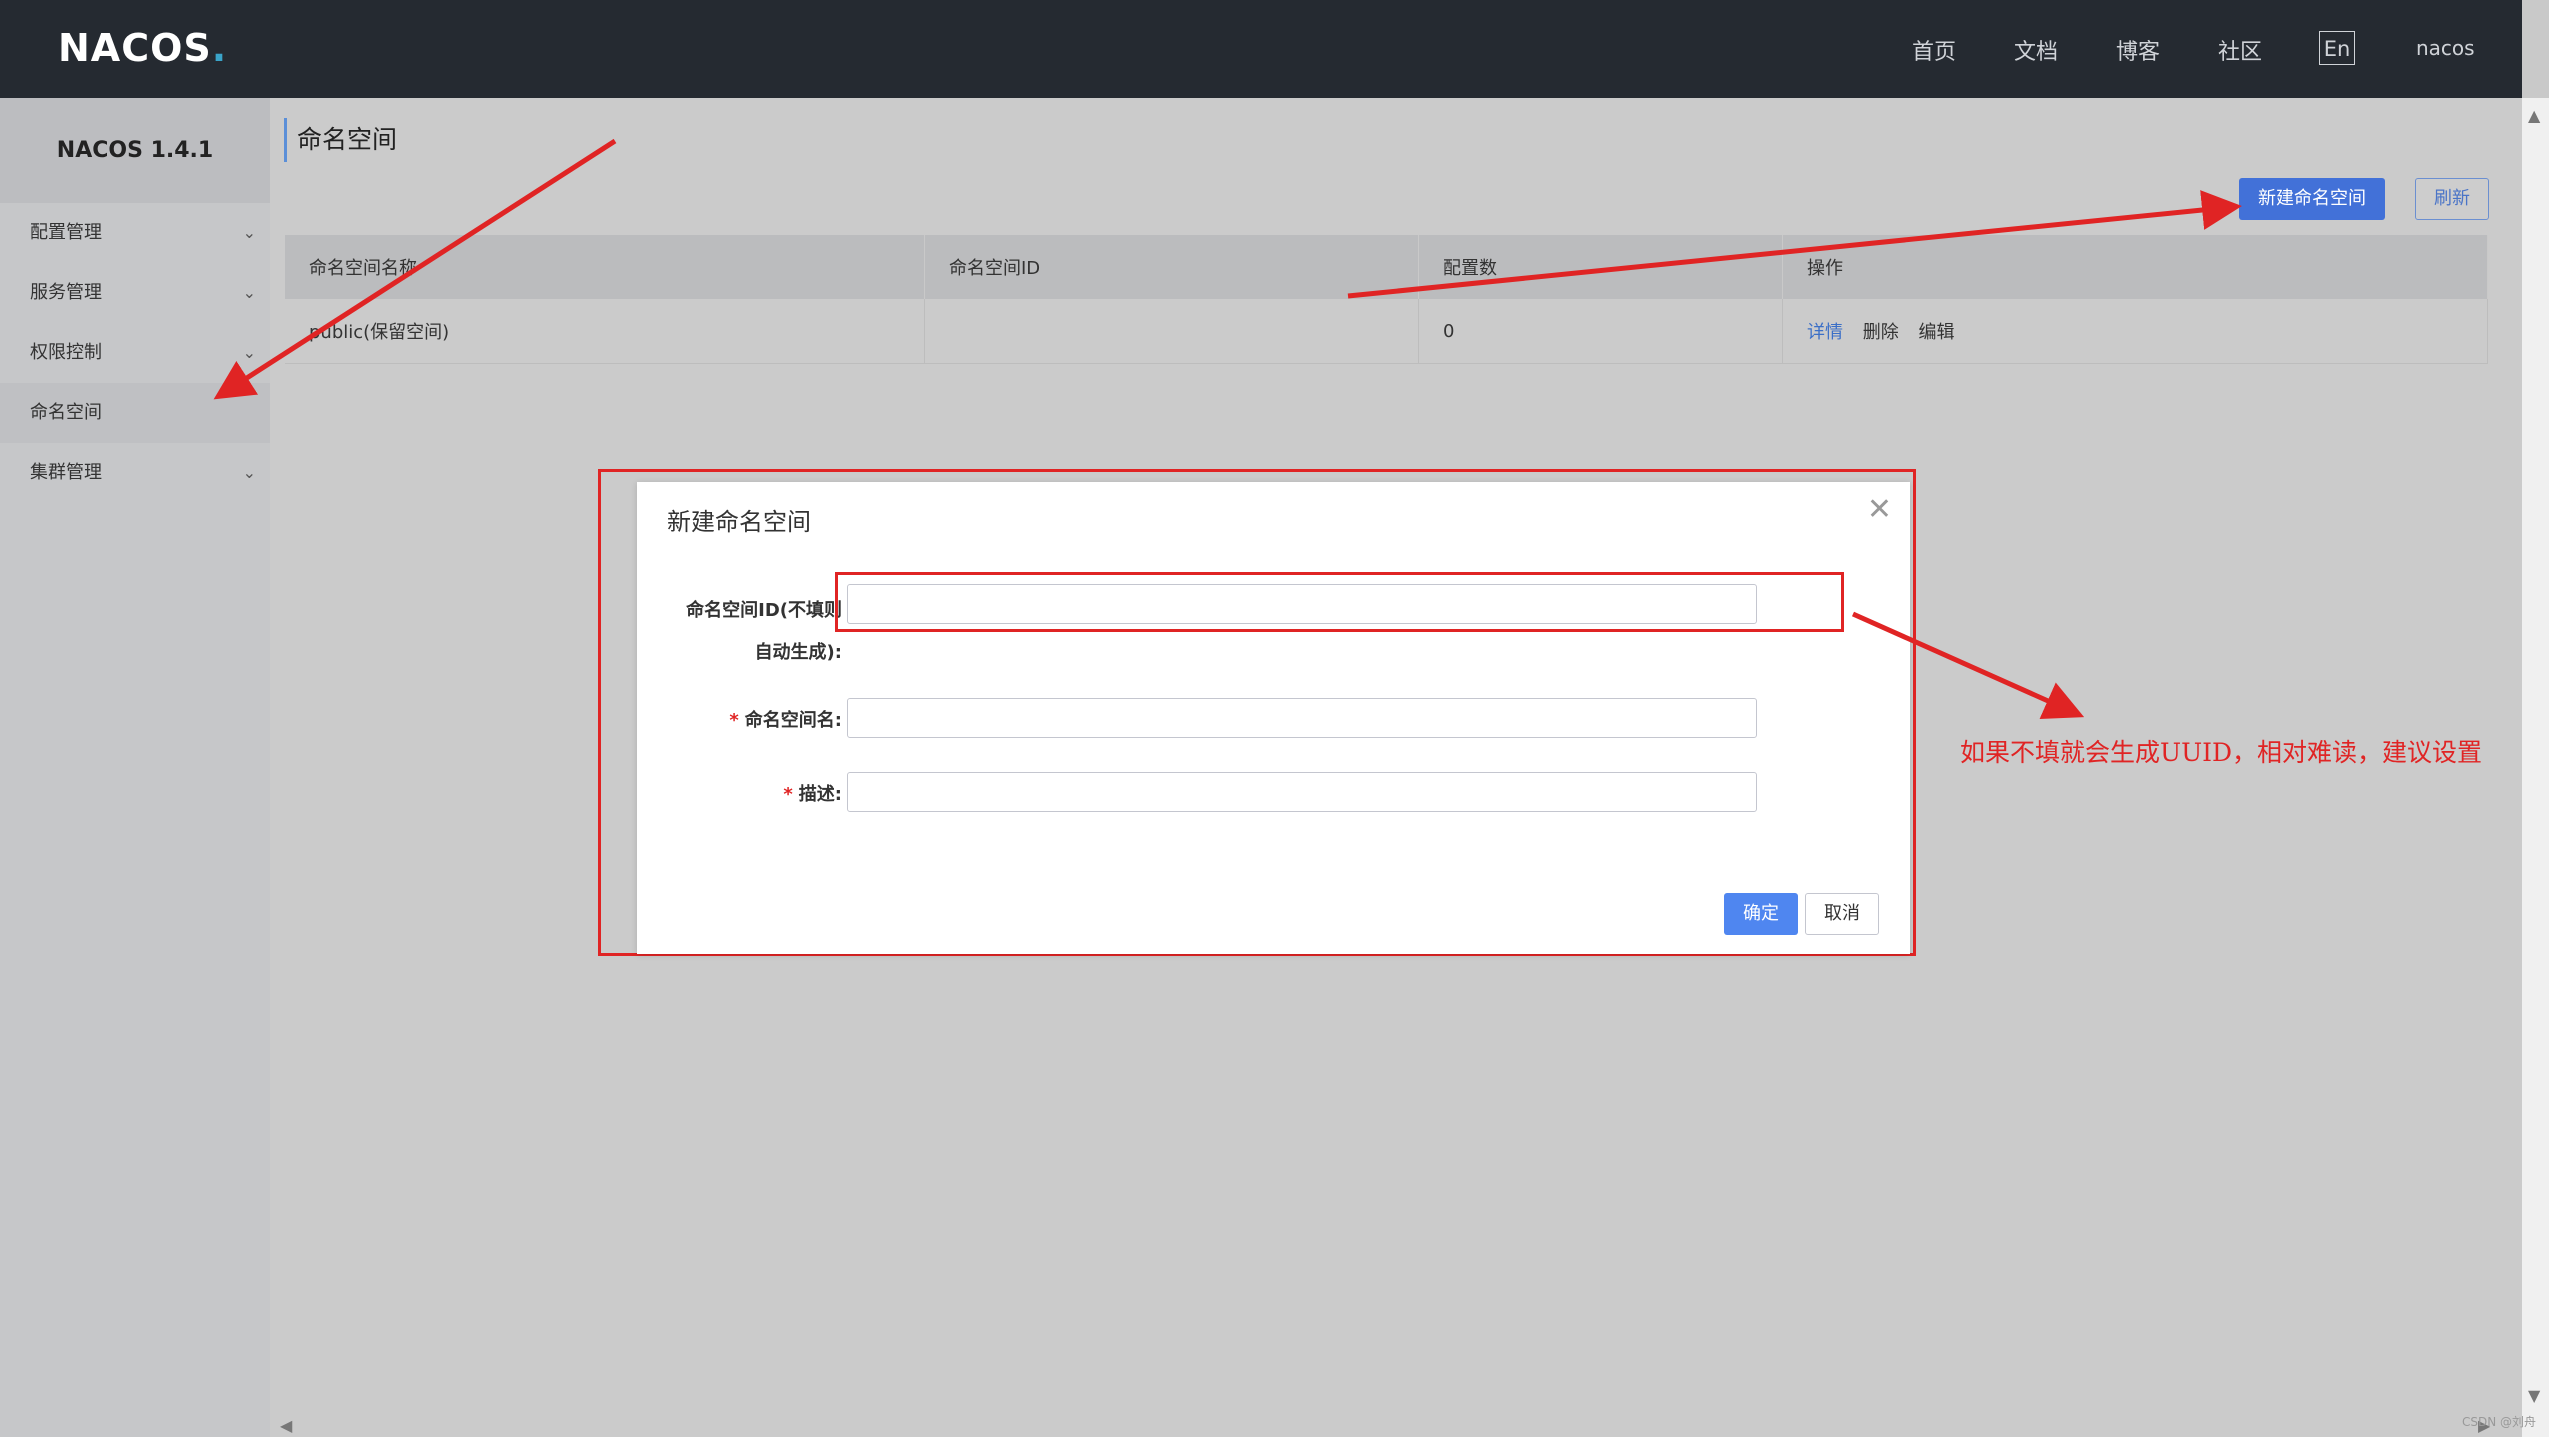  Describe the element at coordinates (66, 472) in the screenshot. I see `sidebar-item-label: 集群管理` at that location.